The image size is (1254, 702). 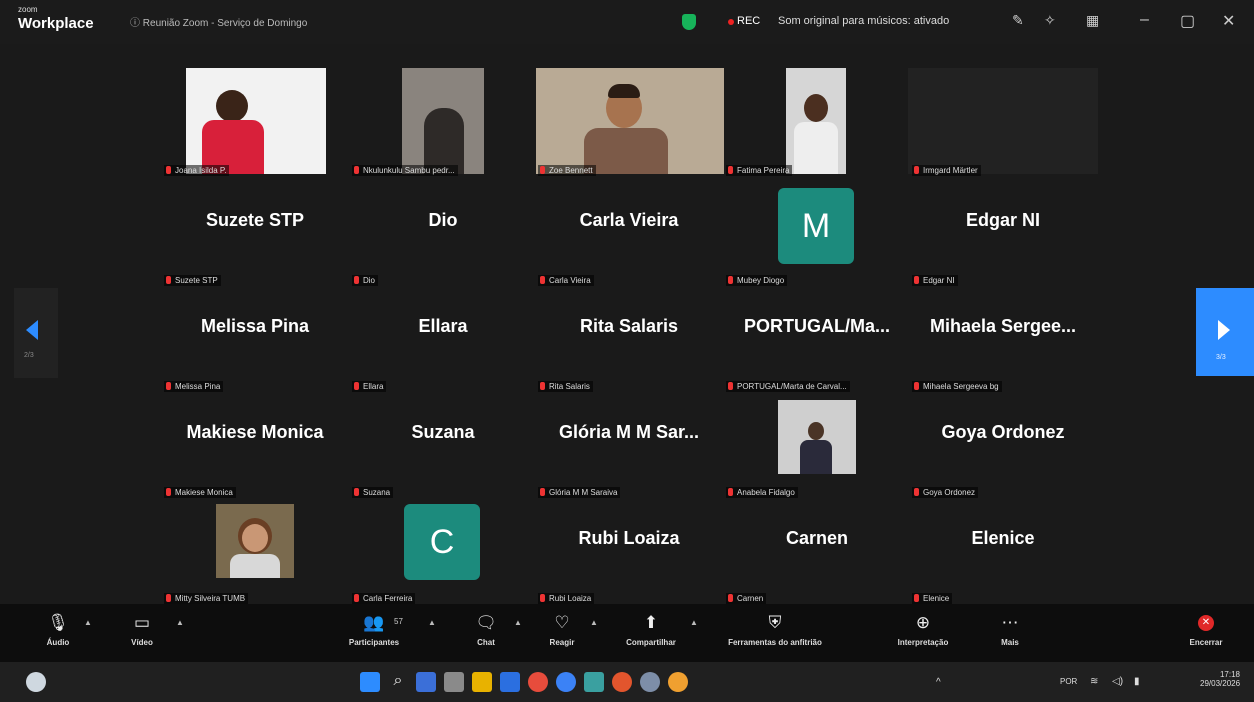 I want to click on participant-tile: Ellara Ellara, so click(x=443, y=349).